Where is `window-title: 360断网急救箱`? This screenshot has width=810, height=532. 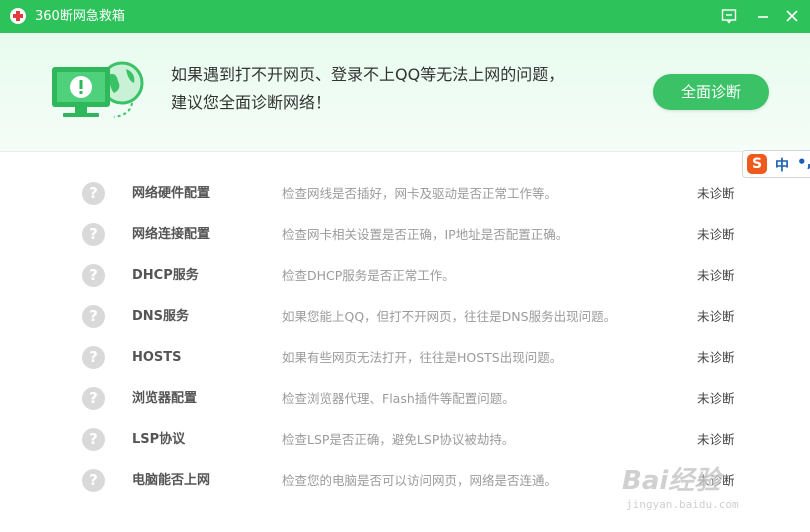
window-title: 360断网急救箱 is located at coordinates (80, 16).